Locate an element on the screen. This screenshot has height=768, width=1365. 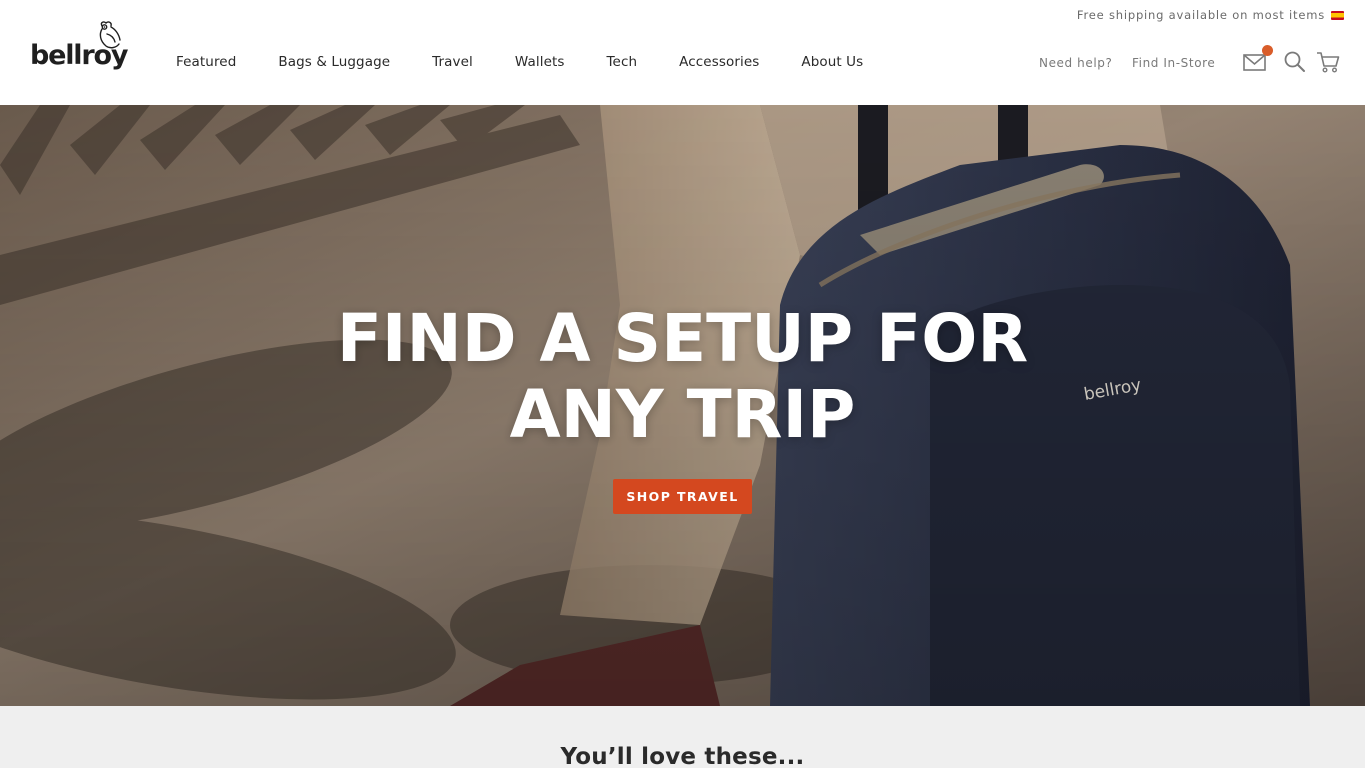
shipping-promo-text: Free shipping available on most items is located at coordinates (1200, 15).